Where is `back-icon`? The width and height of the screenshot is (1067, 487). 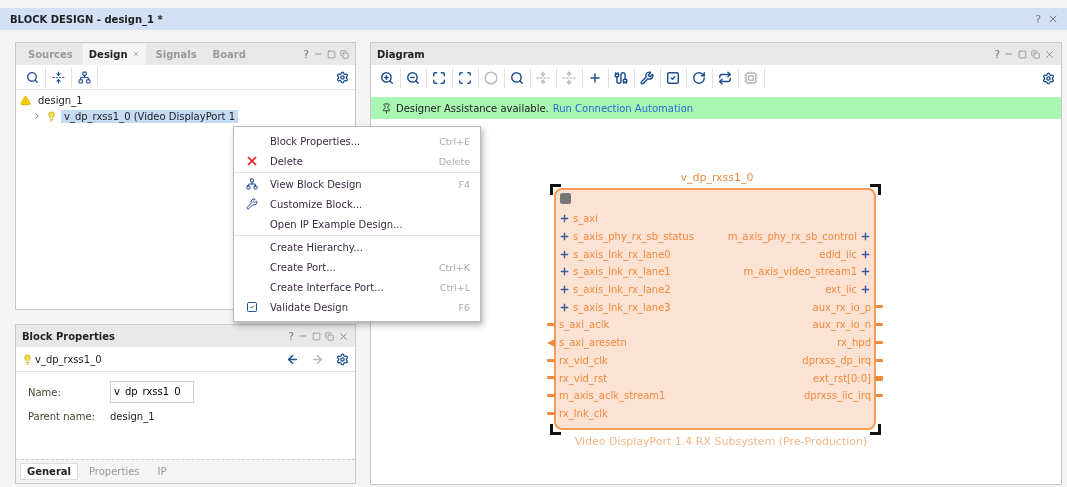 back-icon is located at coordinates (292, 359).